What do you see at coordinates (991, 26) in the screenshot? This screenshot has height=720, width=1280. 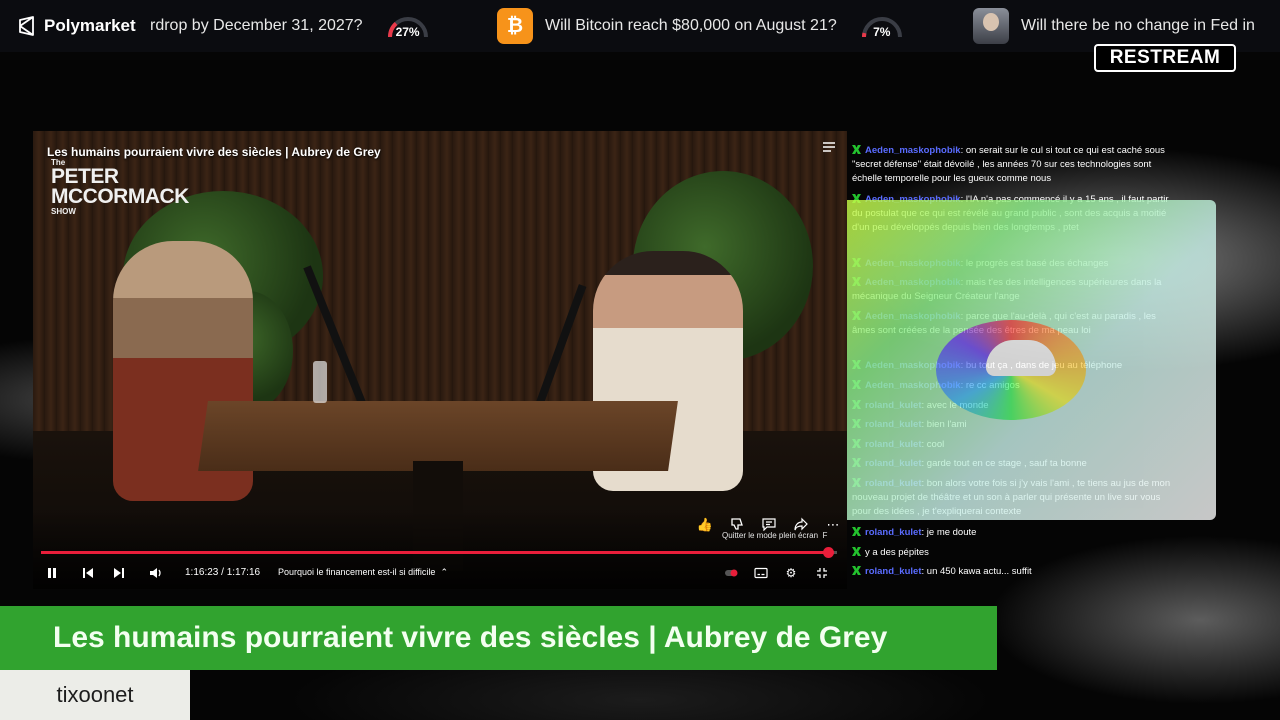 I see `avatar` at bounding box center [991, 26].